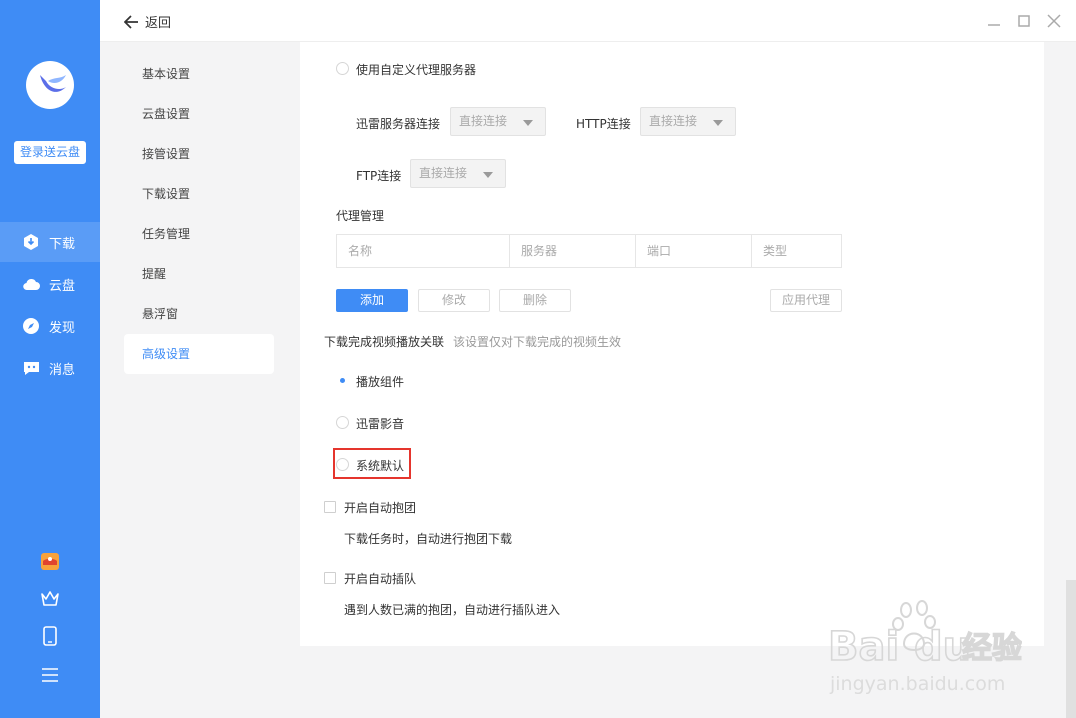 The width and height of the screenshot is (1076, 718). I want to click on edit-proxy-button: 修改, so click(454, 300).